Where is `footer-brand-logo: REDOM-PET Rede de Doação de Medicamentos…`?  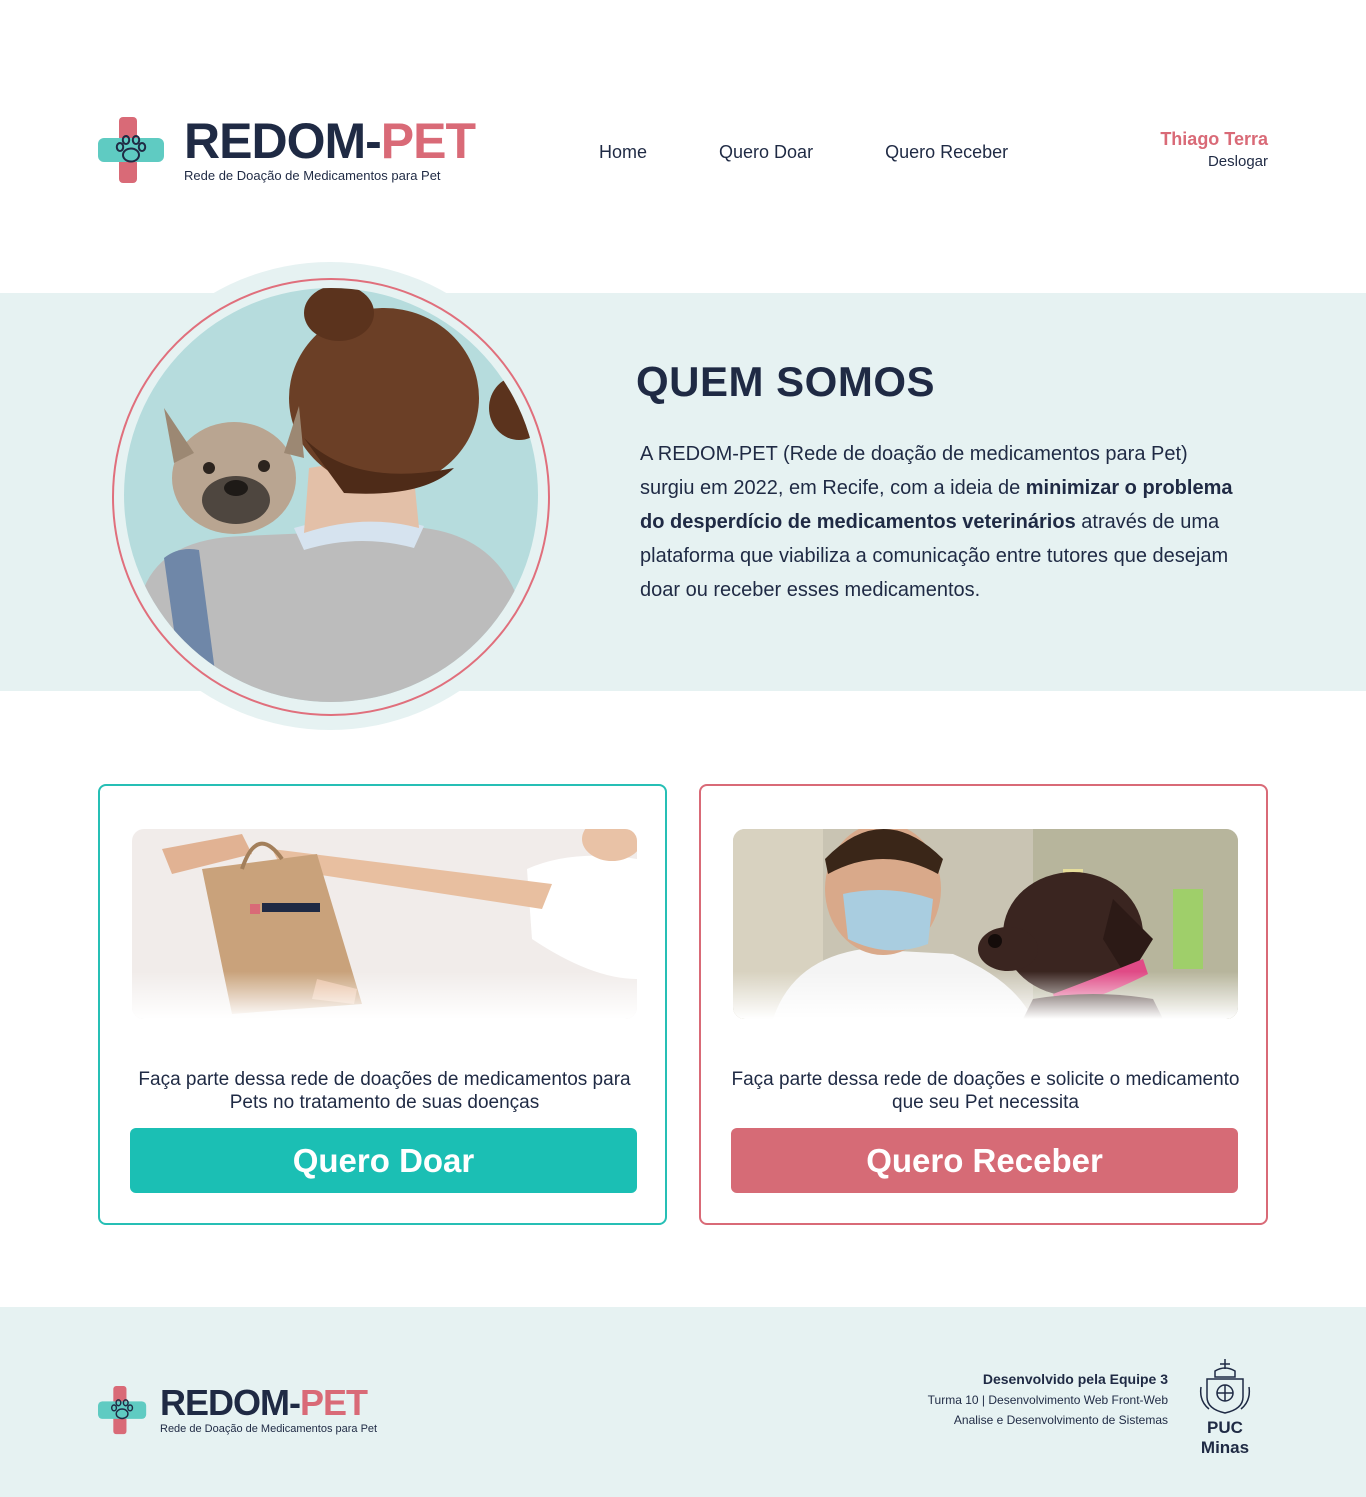
footer-brand-logo: REDOM-PET Rede de Doação de Medicamentos… is located at coordinates (237, 1410).